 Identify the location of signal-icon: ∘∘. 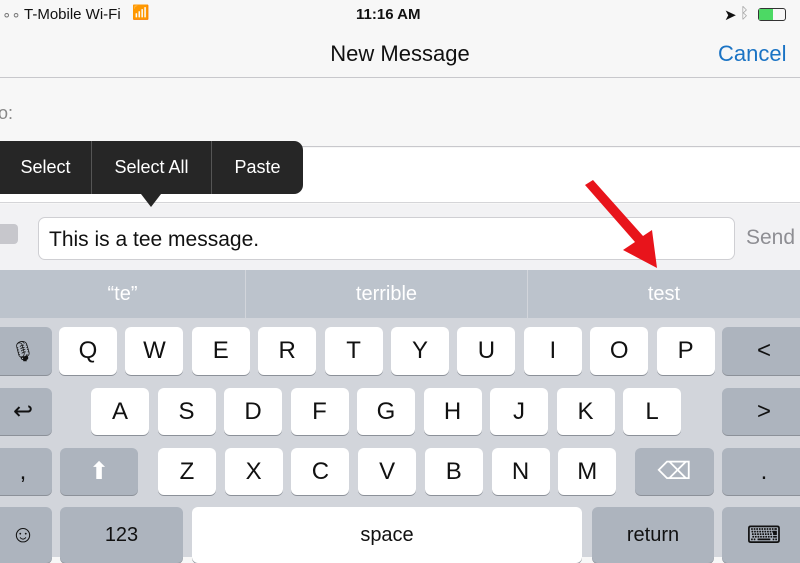
(11, 15).